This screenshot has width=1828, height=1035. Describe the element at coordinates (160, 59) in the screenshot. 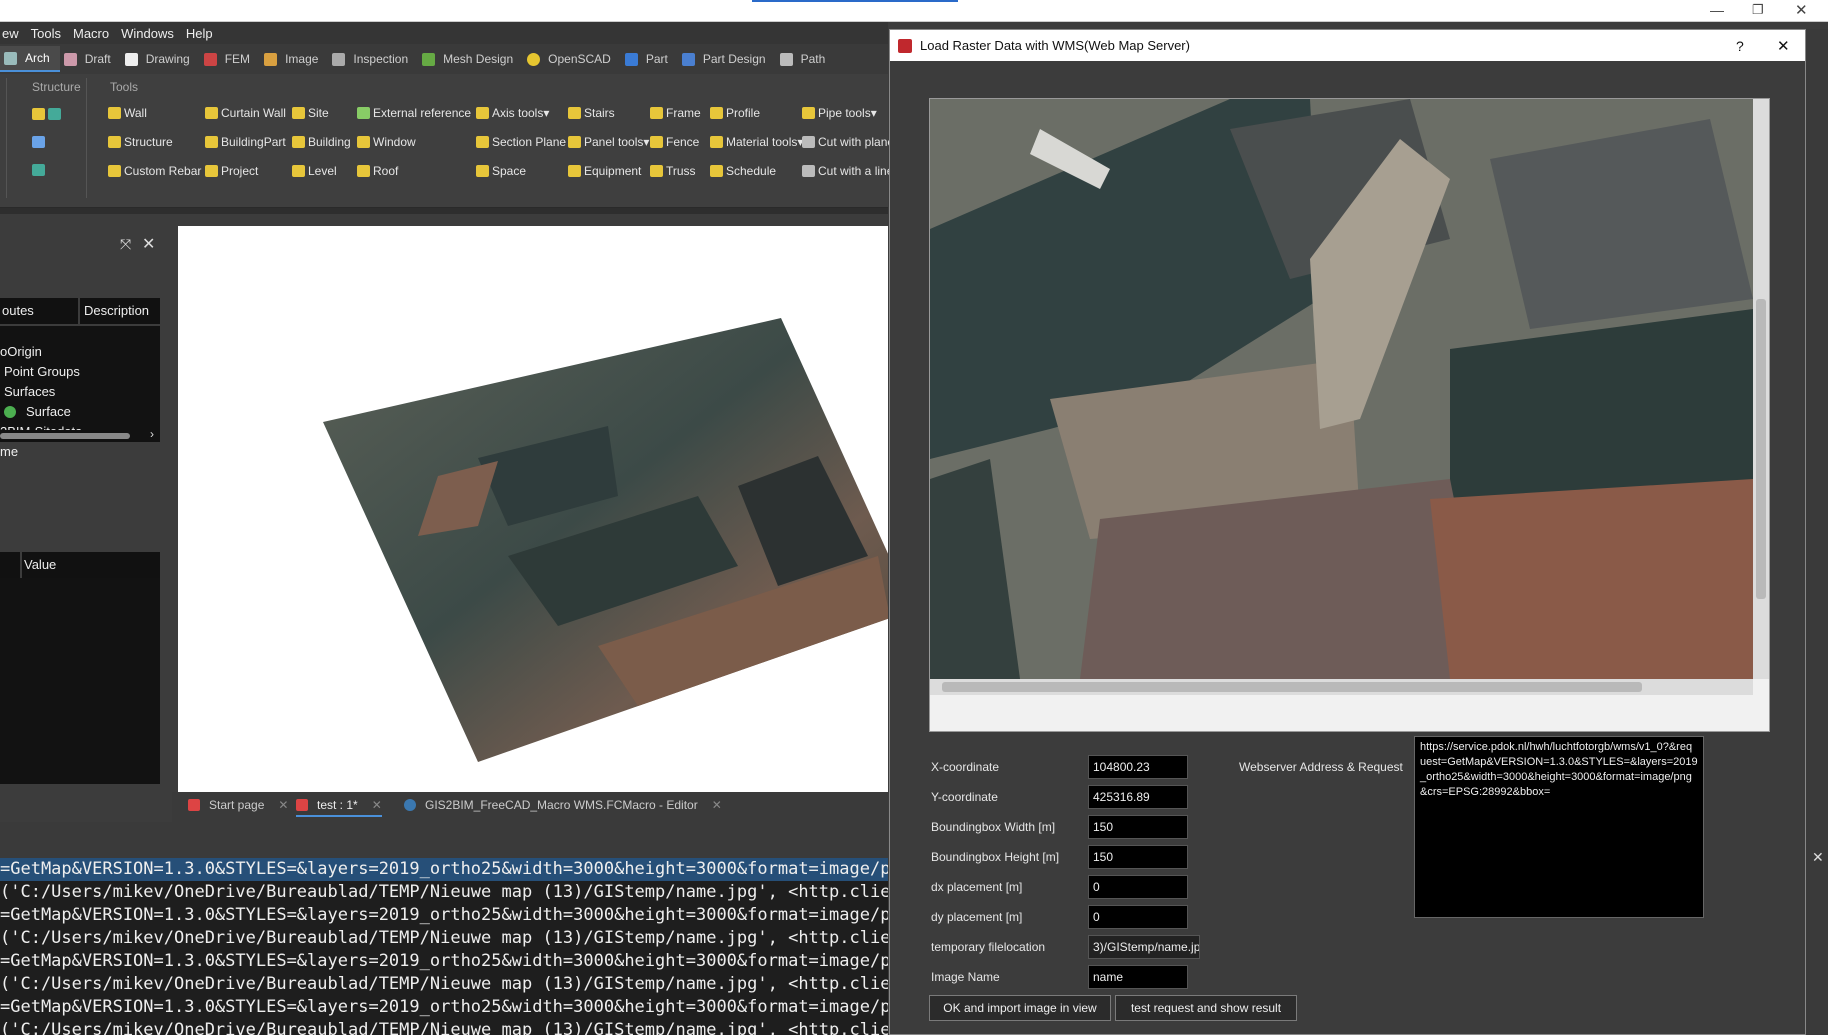

I see `workbench-drawing: Drawing` at that location.